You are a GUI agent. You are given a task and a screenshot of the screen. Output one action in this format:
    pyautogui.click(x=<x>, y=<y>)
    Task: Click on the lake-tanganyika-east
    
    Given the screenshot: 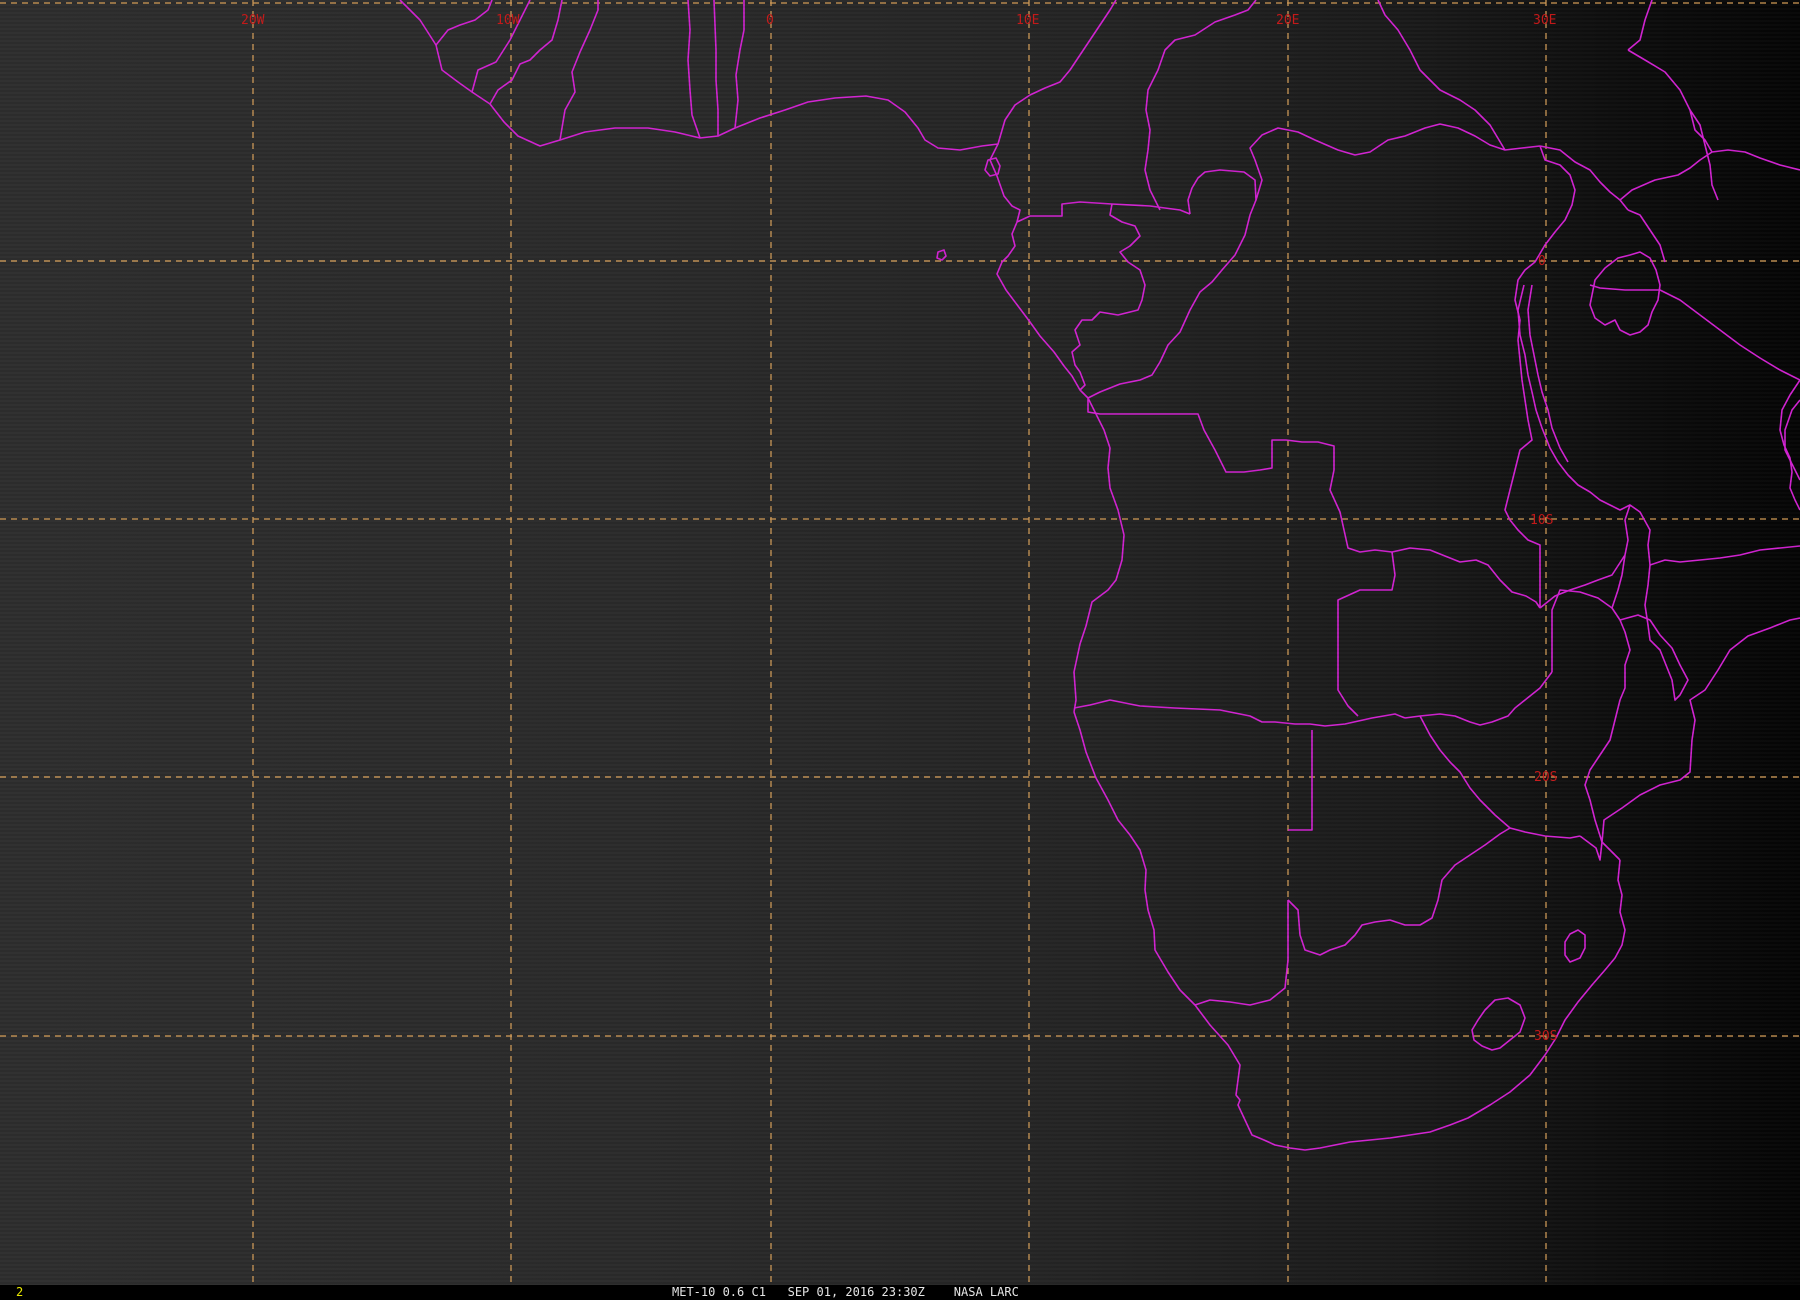 What is the action you would take?
    pyautogui.click(x=1548, y=373)
    